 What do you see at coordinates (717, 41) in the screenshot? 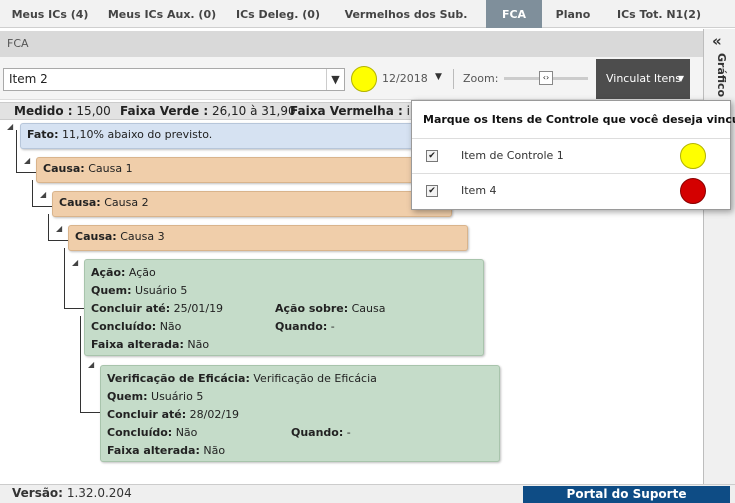
I see `double-chevron-left-icon: «` at bounding box center [717, 41].